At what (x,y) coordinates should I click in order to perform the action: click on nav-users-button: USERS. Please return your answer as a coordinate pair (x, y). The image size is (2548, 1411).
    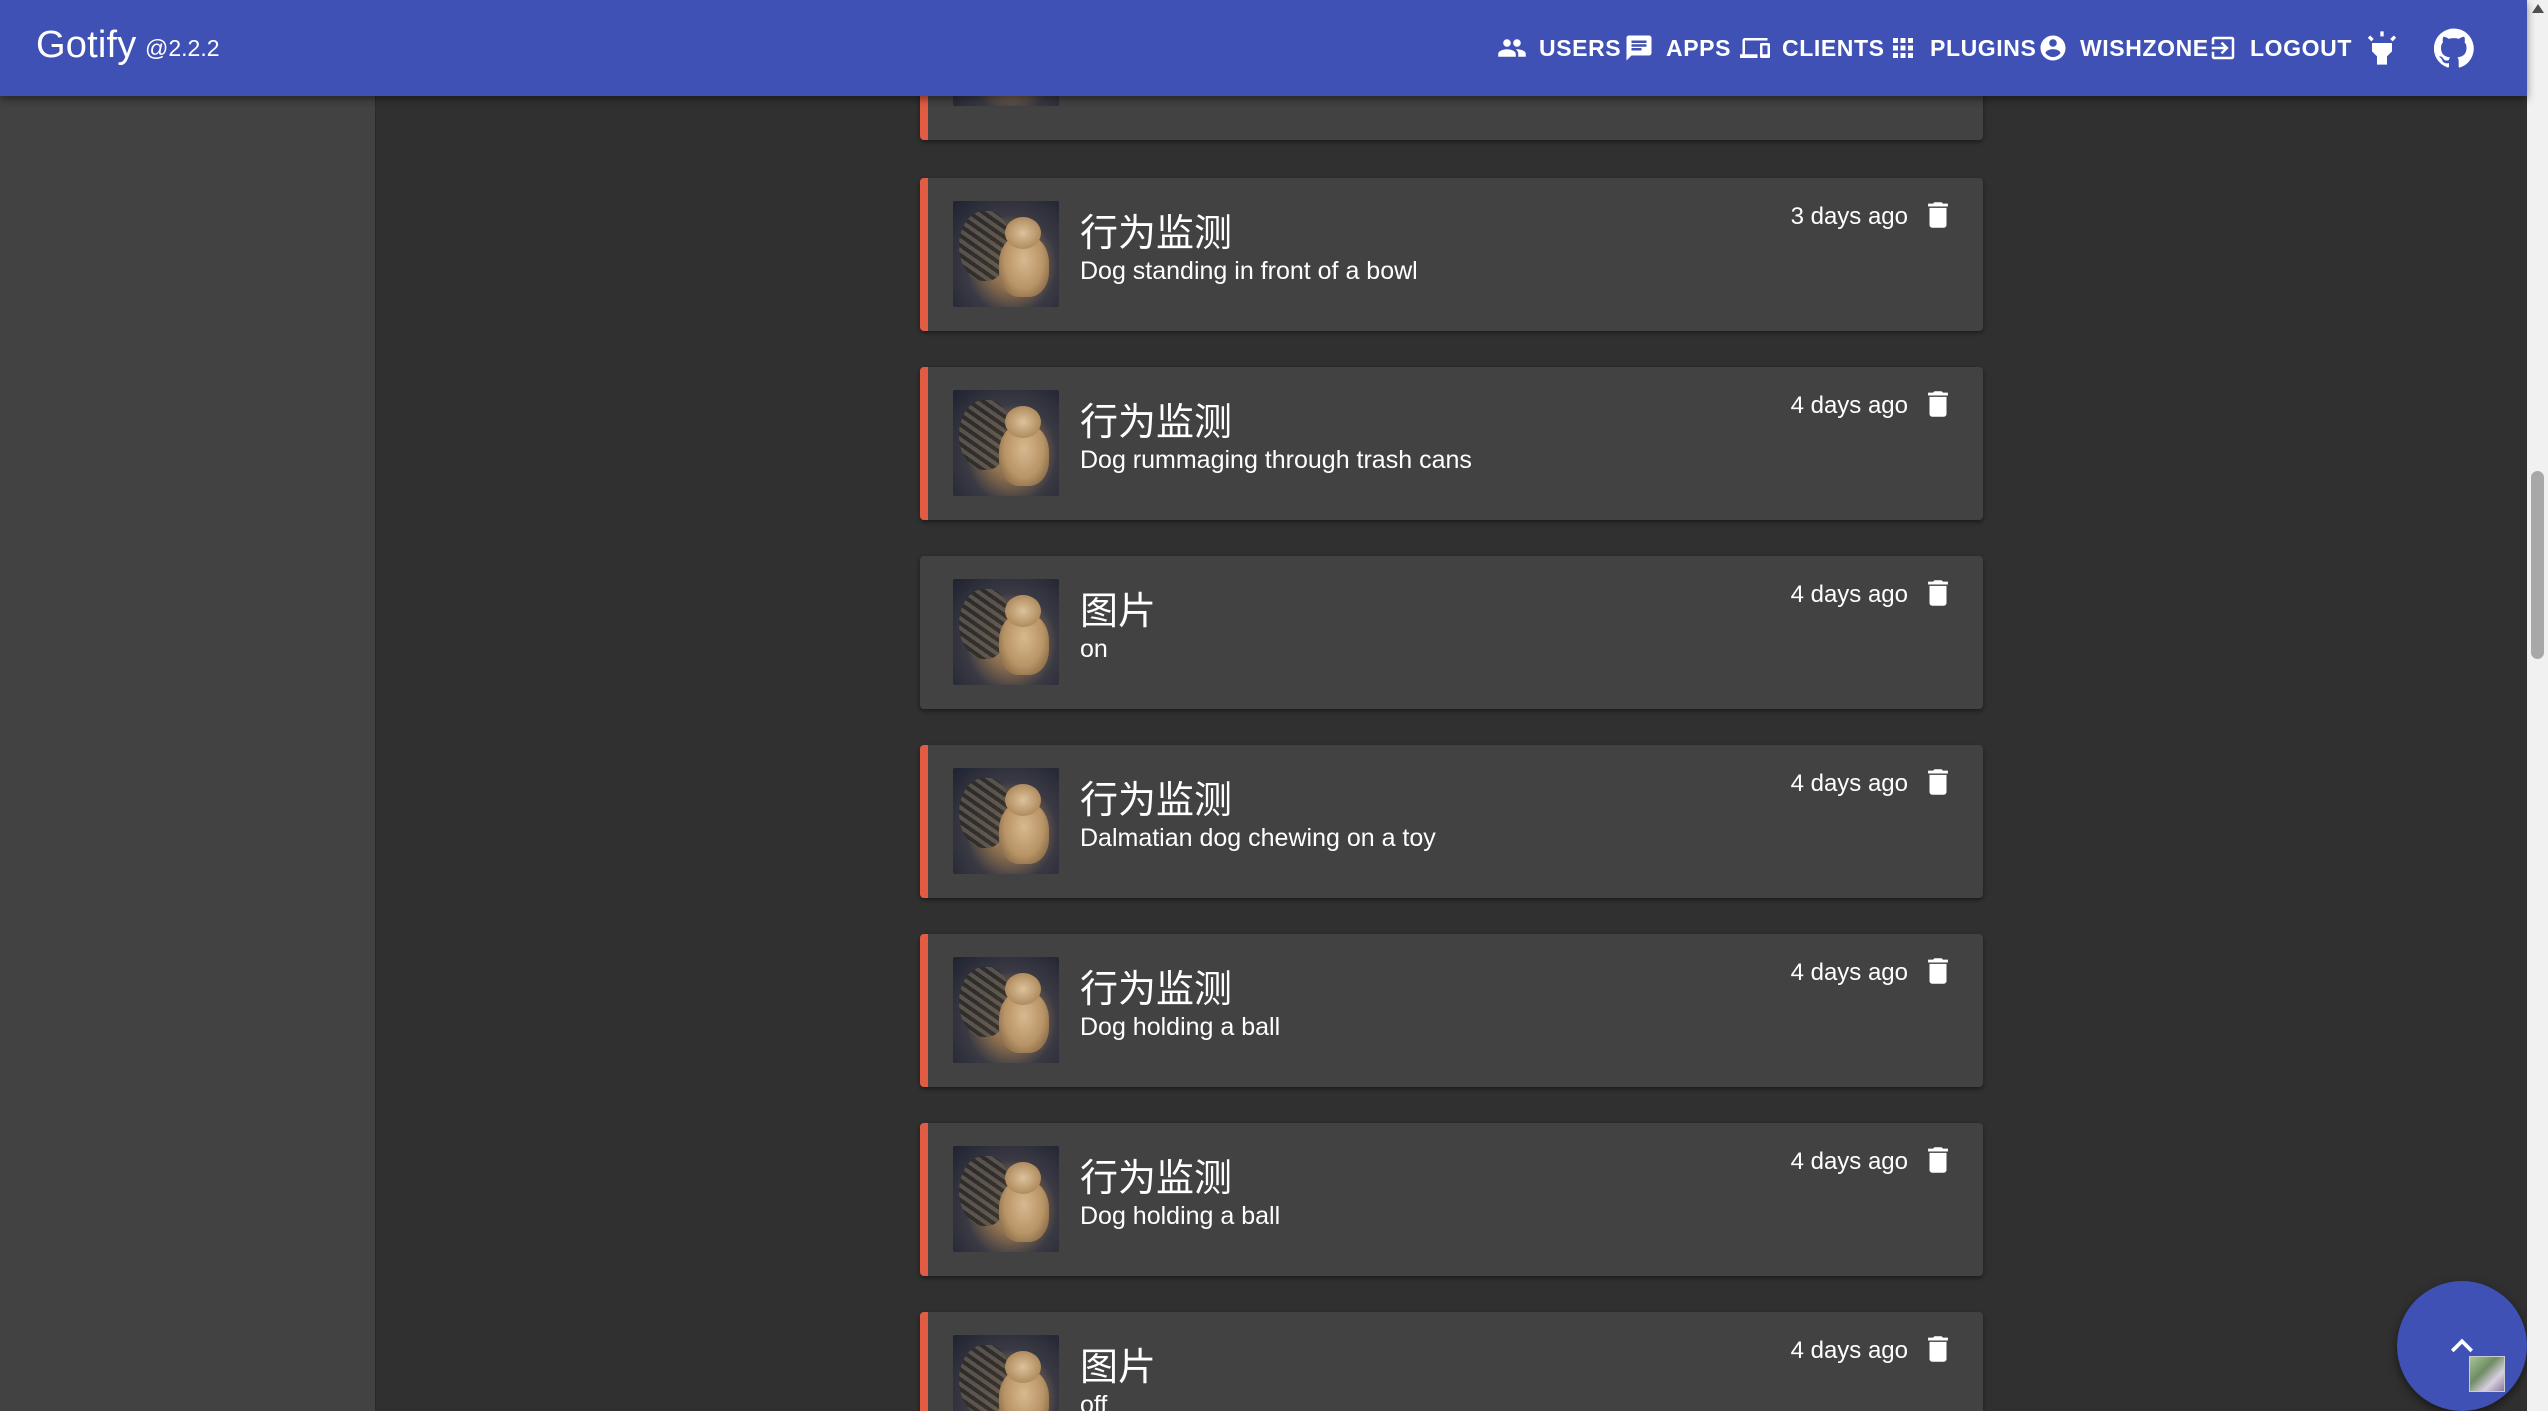
    Looking at the image, I should click on (1559, 48).